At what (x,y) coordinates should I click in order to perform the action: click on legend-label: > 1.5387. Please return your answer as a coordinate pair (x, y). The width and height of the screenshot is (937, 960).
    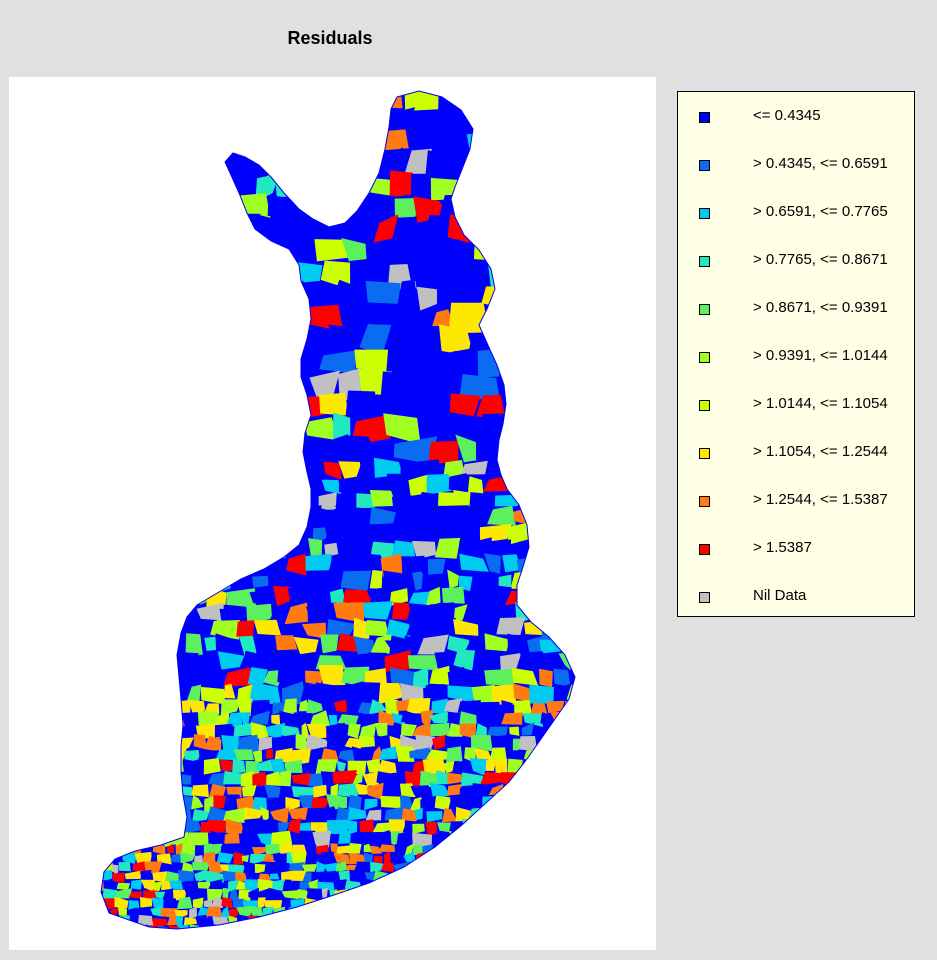
    Looking at the image, I should click on (782, 547).